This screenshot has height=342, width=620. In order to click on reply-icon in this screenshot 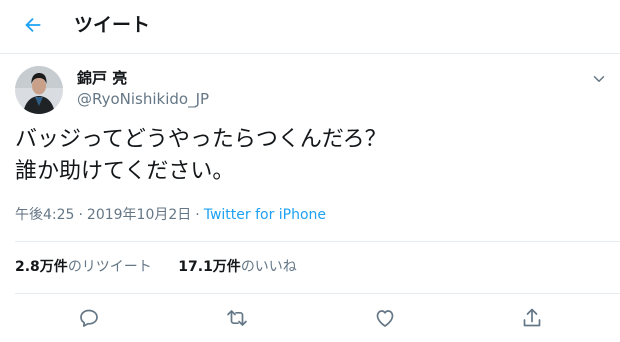, I will do `click(89, 318)`.